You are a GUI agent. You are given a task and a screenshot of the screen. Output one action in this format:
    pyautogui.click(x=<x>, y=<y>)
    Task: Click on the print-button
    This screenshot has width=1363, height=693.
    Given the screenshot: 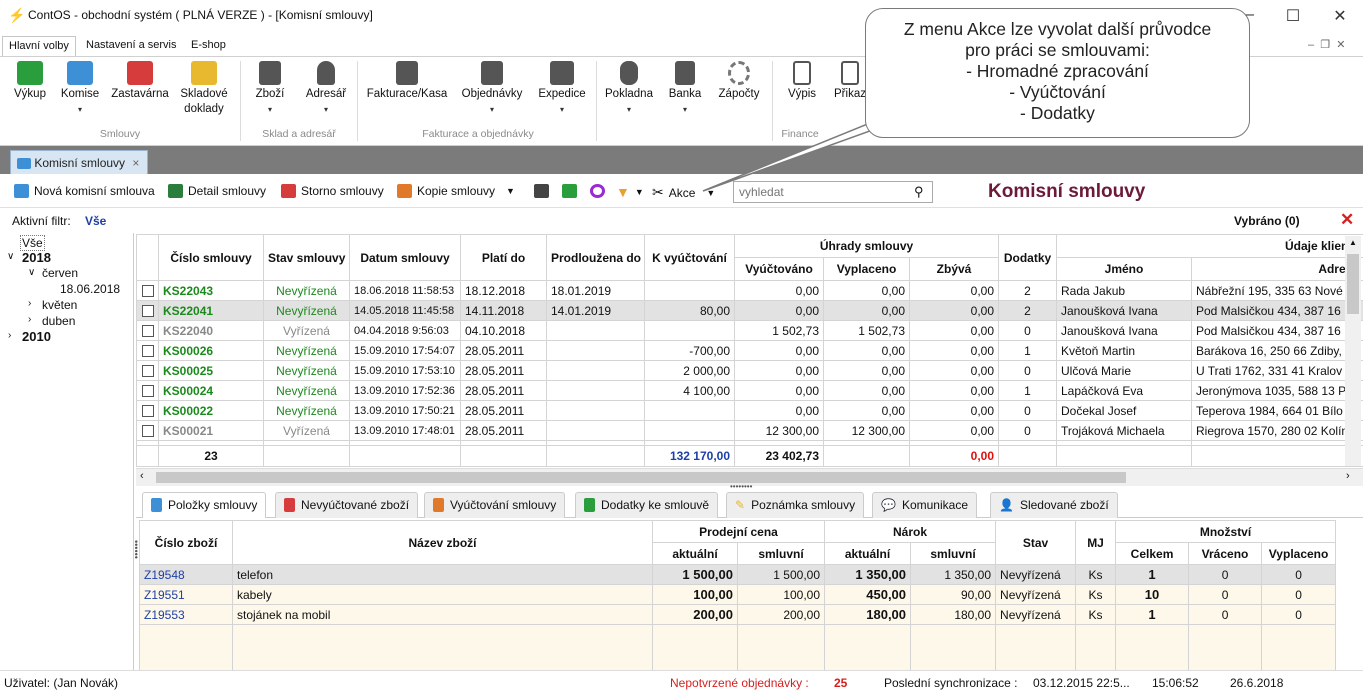 What is the action you would take?
    pyautogui.click(x=541, y=191)
    